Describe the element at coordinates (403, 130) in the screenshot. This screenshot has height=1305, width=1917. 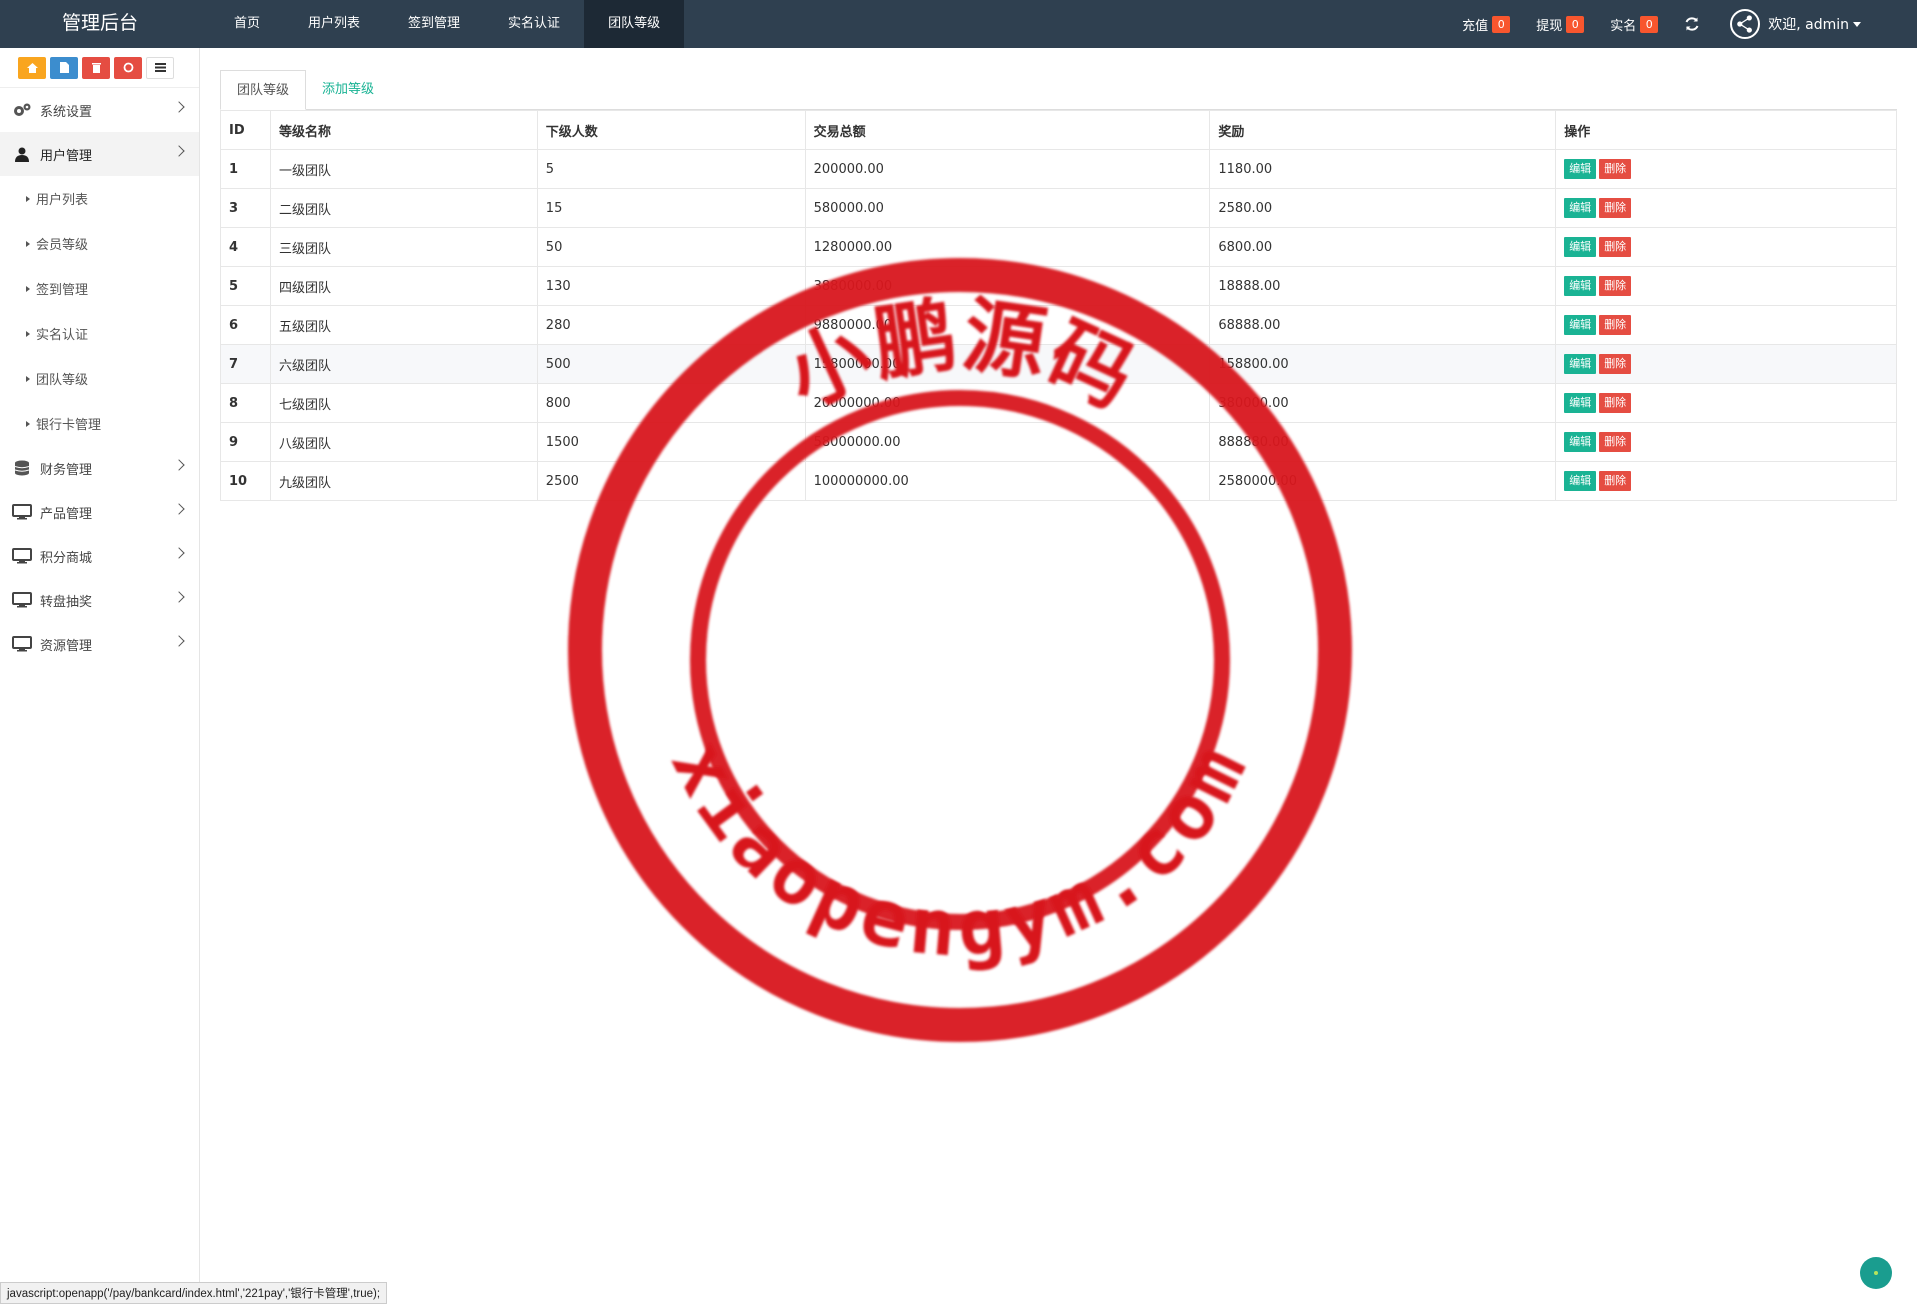
I see `col-header-name: 等级名称` at that location.